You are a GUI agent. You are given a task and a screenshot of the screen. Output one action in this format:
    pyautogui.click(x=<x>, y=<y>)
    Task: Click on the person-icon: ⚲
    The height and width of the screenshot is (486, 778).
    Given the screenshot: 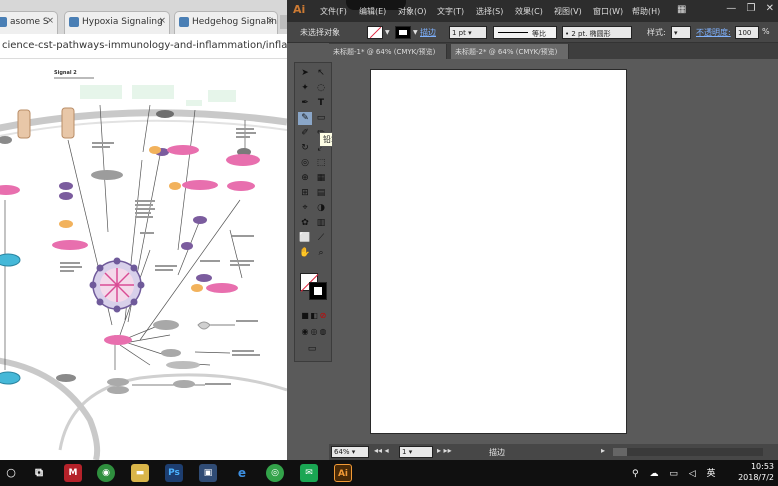 What is the action you would take?
    pyautogui.click(x=635, y=474)
    